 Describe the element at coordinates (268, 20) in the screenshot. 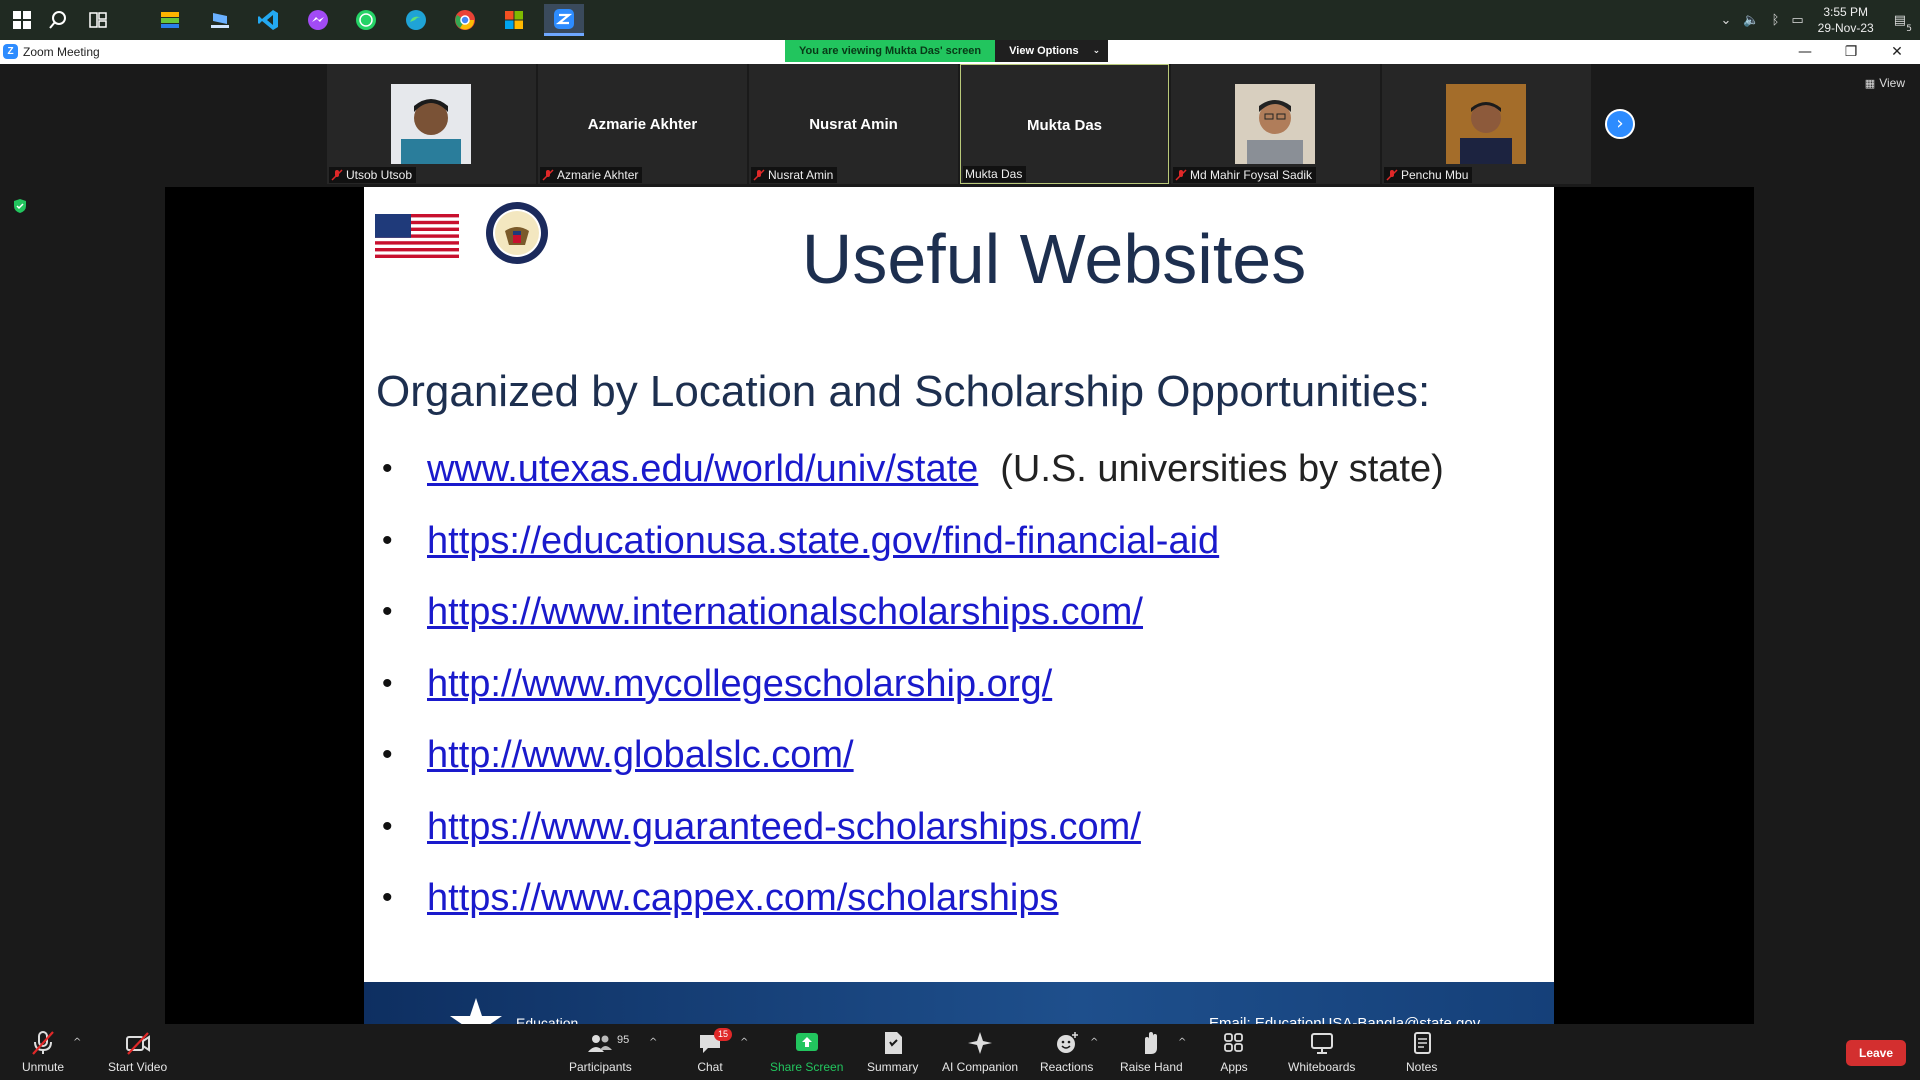

I see `vscode-icon` at that location.